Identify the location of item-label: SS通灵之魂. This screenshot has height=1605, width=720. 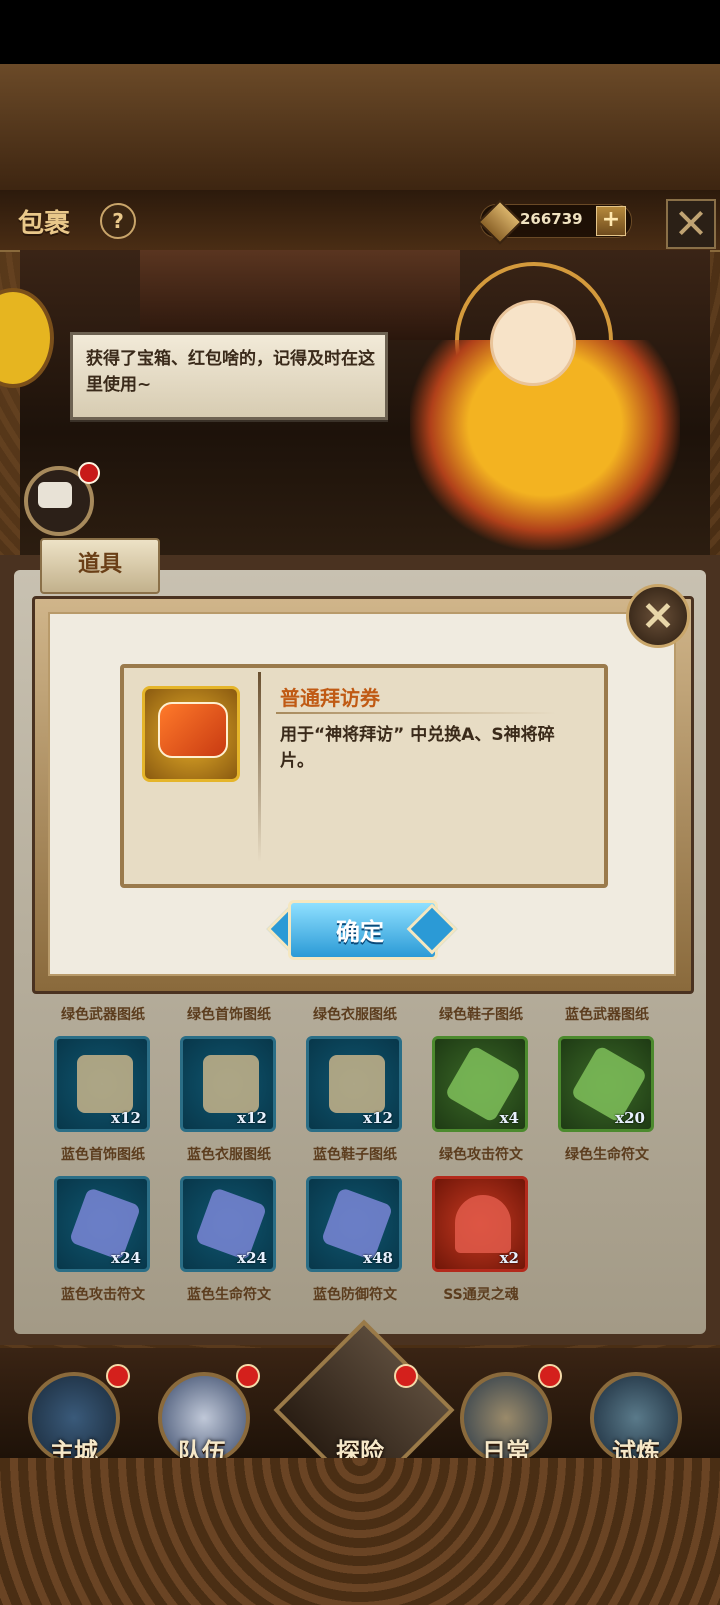
(481, 1295).